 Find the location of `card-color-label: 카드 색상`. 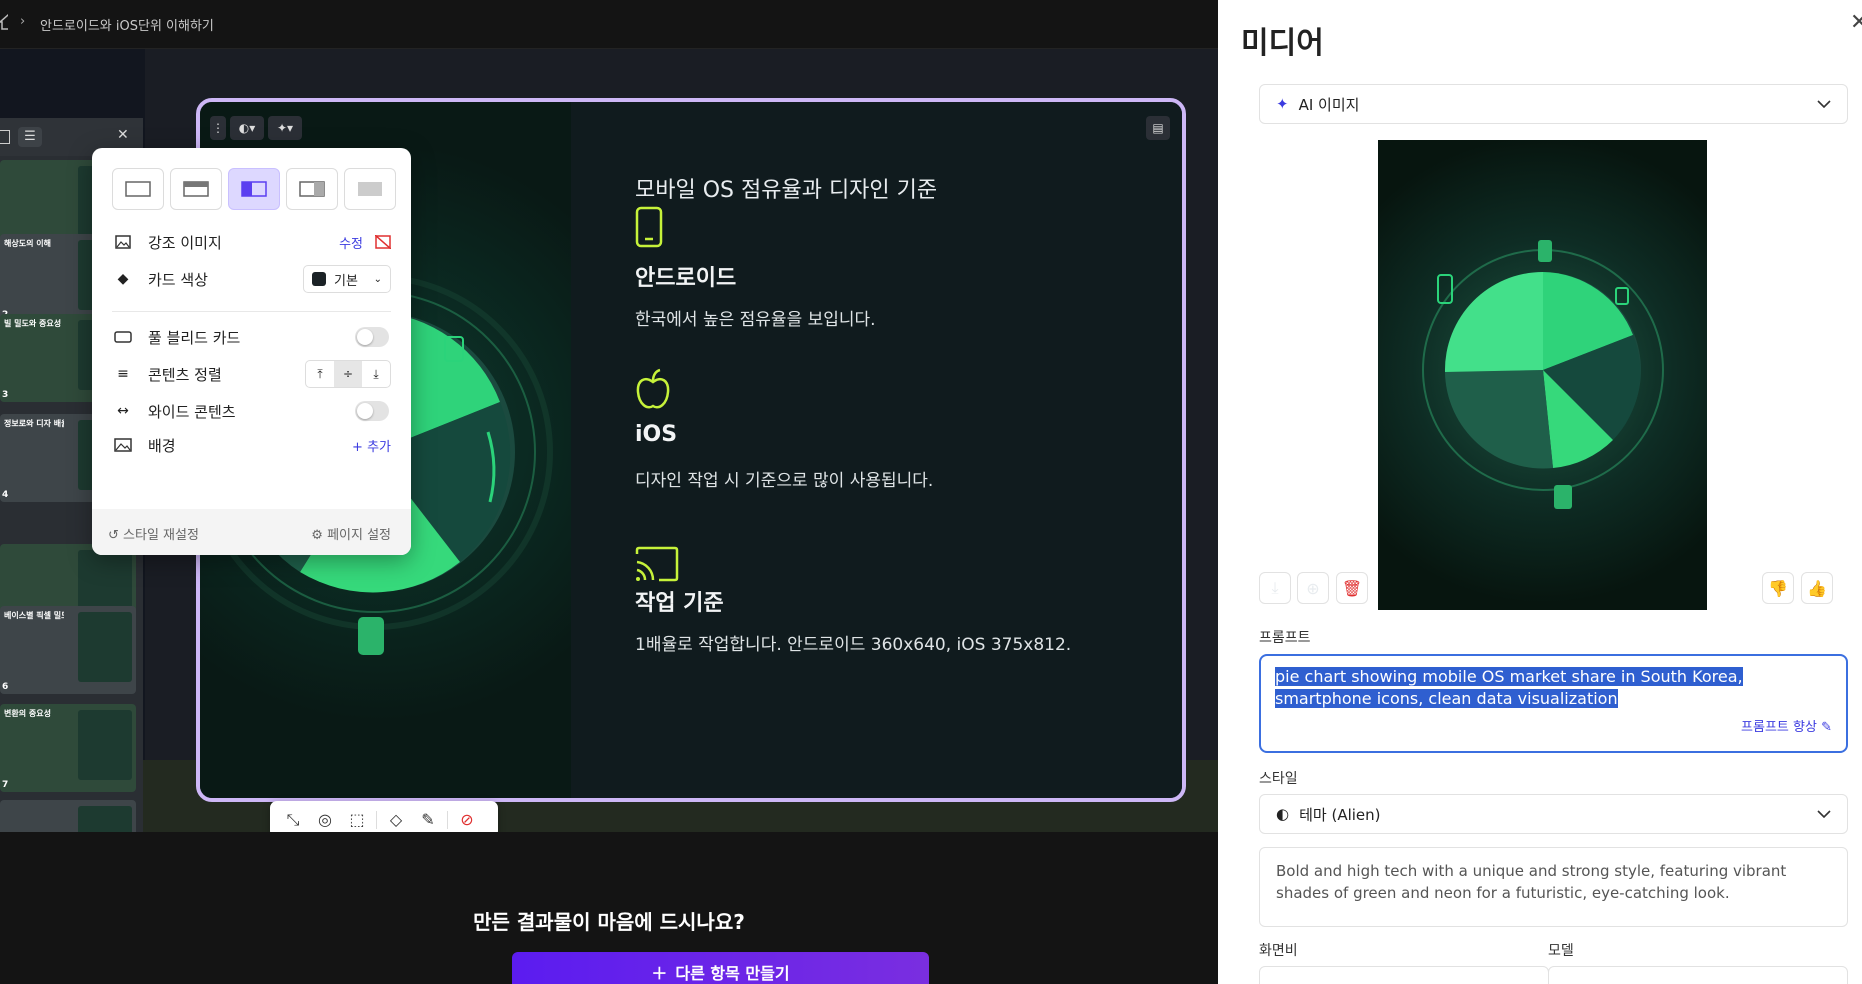

card-color-label: 카드 색상 is located at coordinates (178, 279).